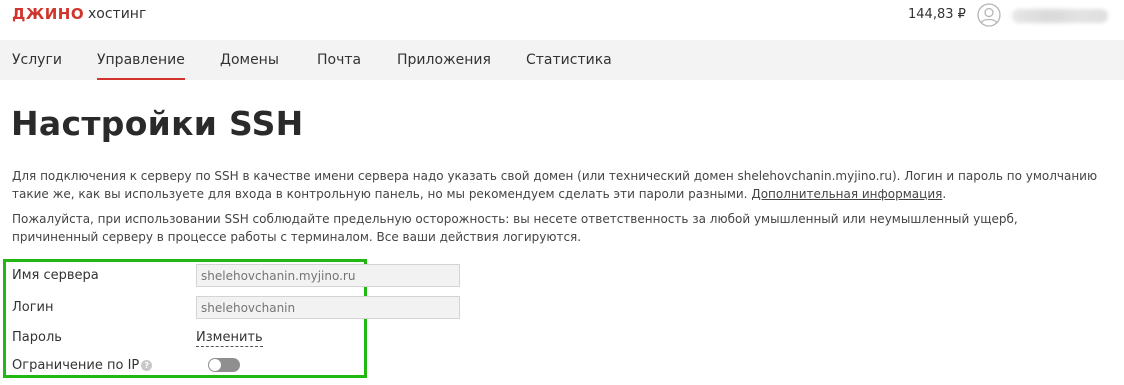 This screenshot has height=385, width=1124. What do you see at coordinates (569, 60) in the screenshot?
I see `nav-item-statistics: Статистика` at bounding box center [569, 60].